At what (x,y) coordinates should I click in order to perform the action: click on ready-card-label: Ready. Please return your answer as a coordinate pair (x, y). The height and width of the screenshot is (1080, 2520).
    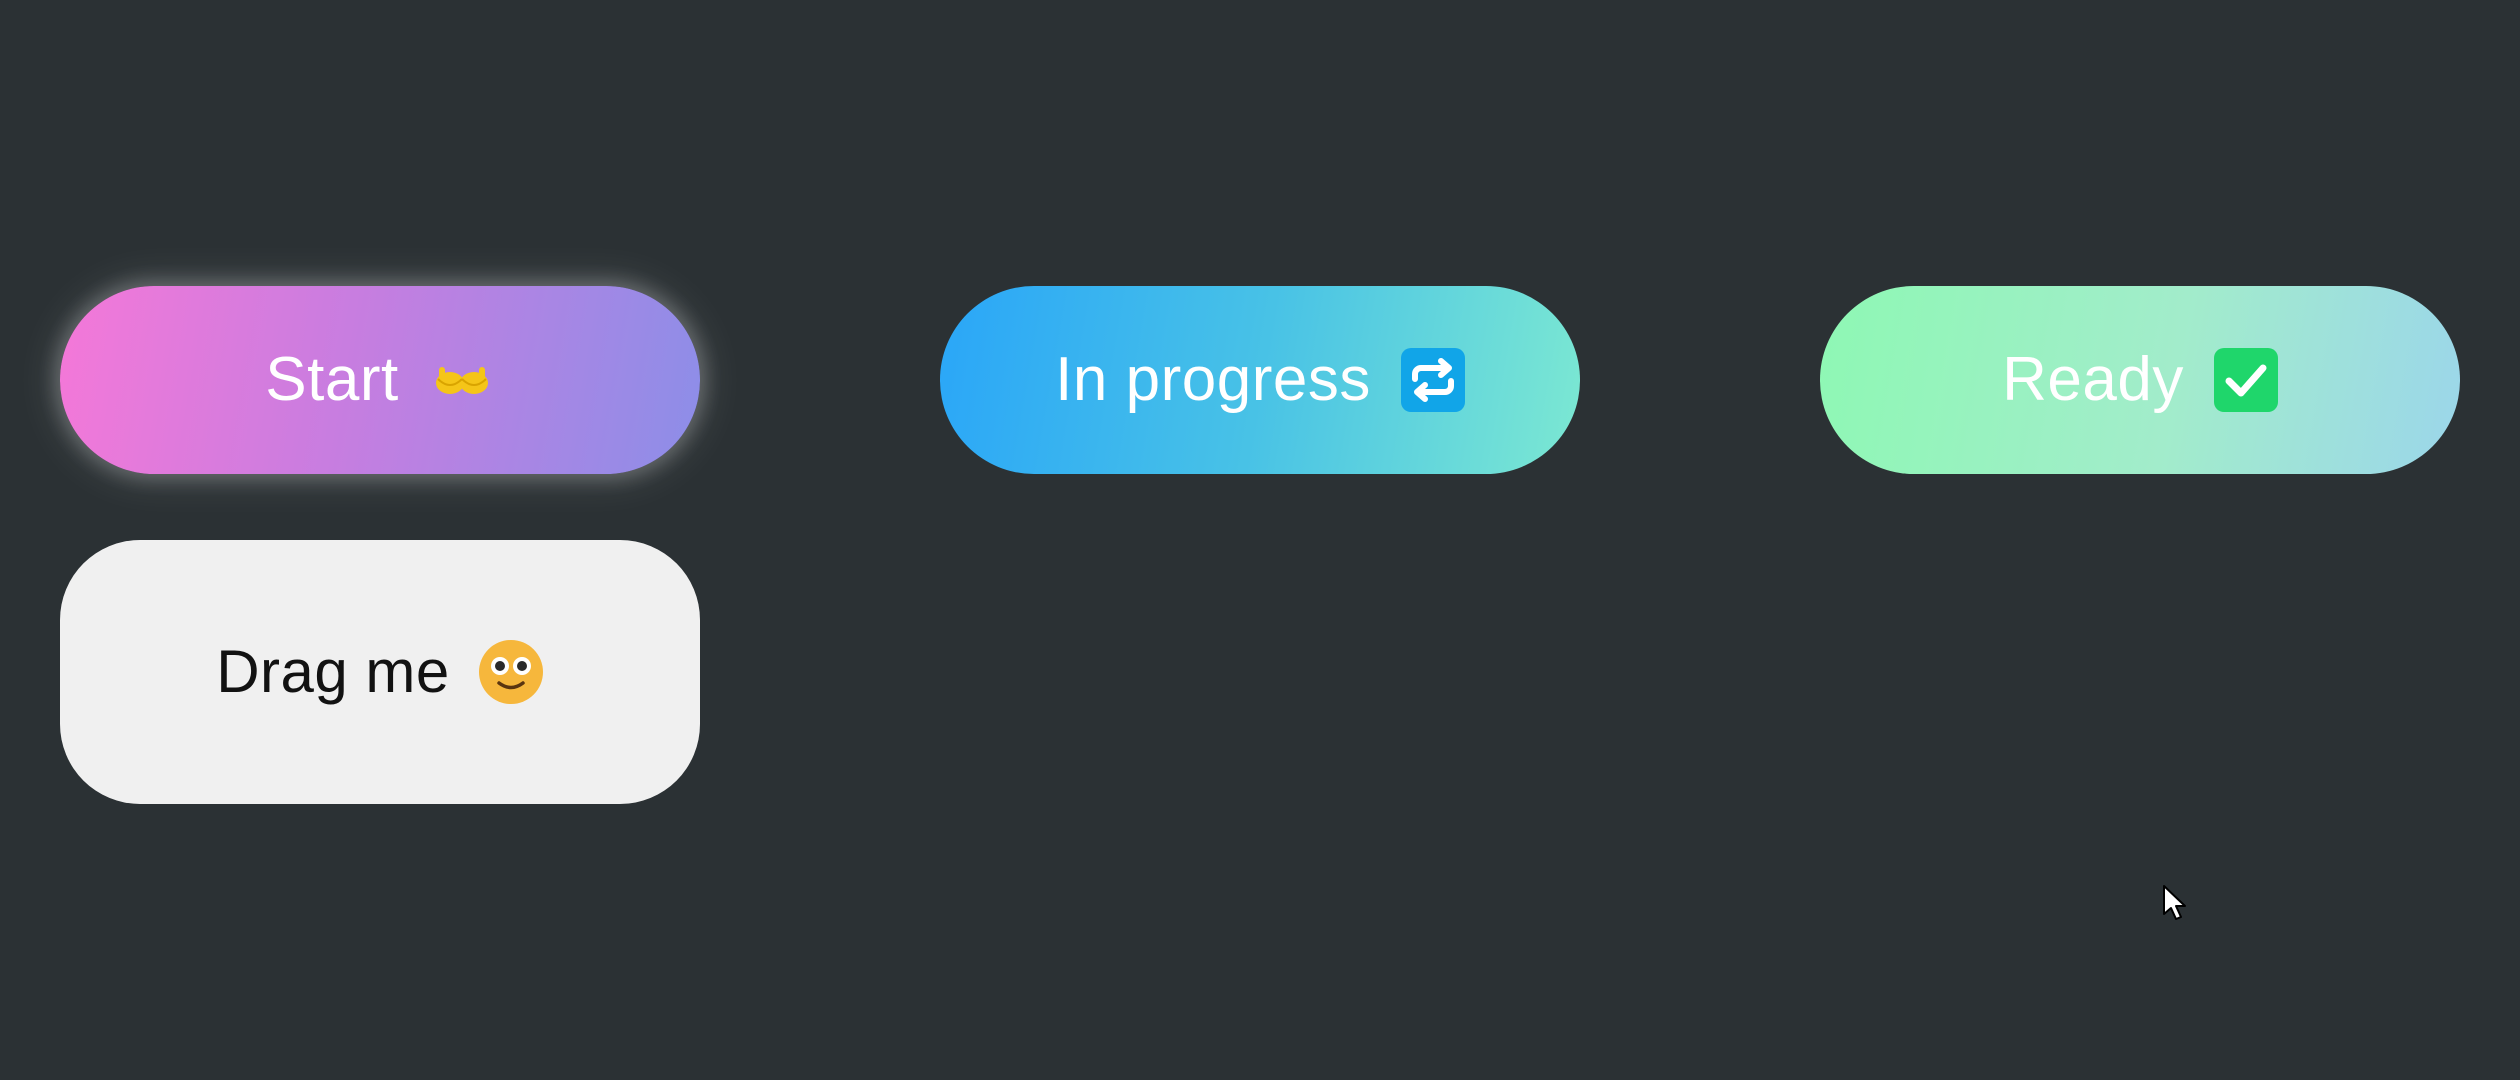
    Looking at the image, I should click on (2093, 379).